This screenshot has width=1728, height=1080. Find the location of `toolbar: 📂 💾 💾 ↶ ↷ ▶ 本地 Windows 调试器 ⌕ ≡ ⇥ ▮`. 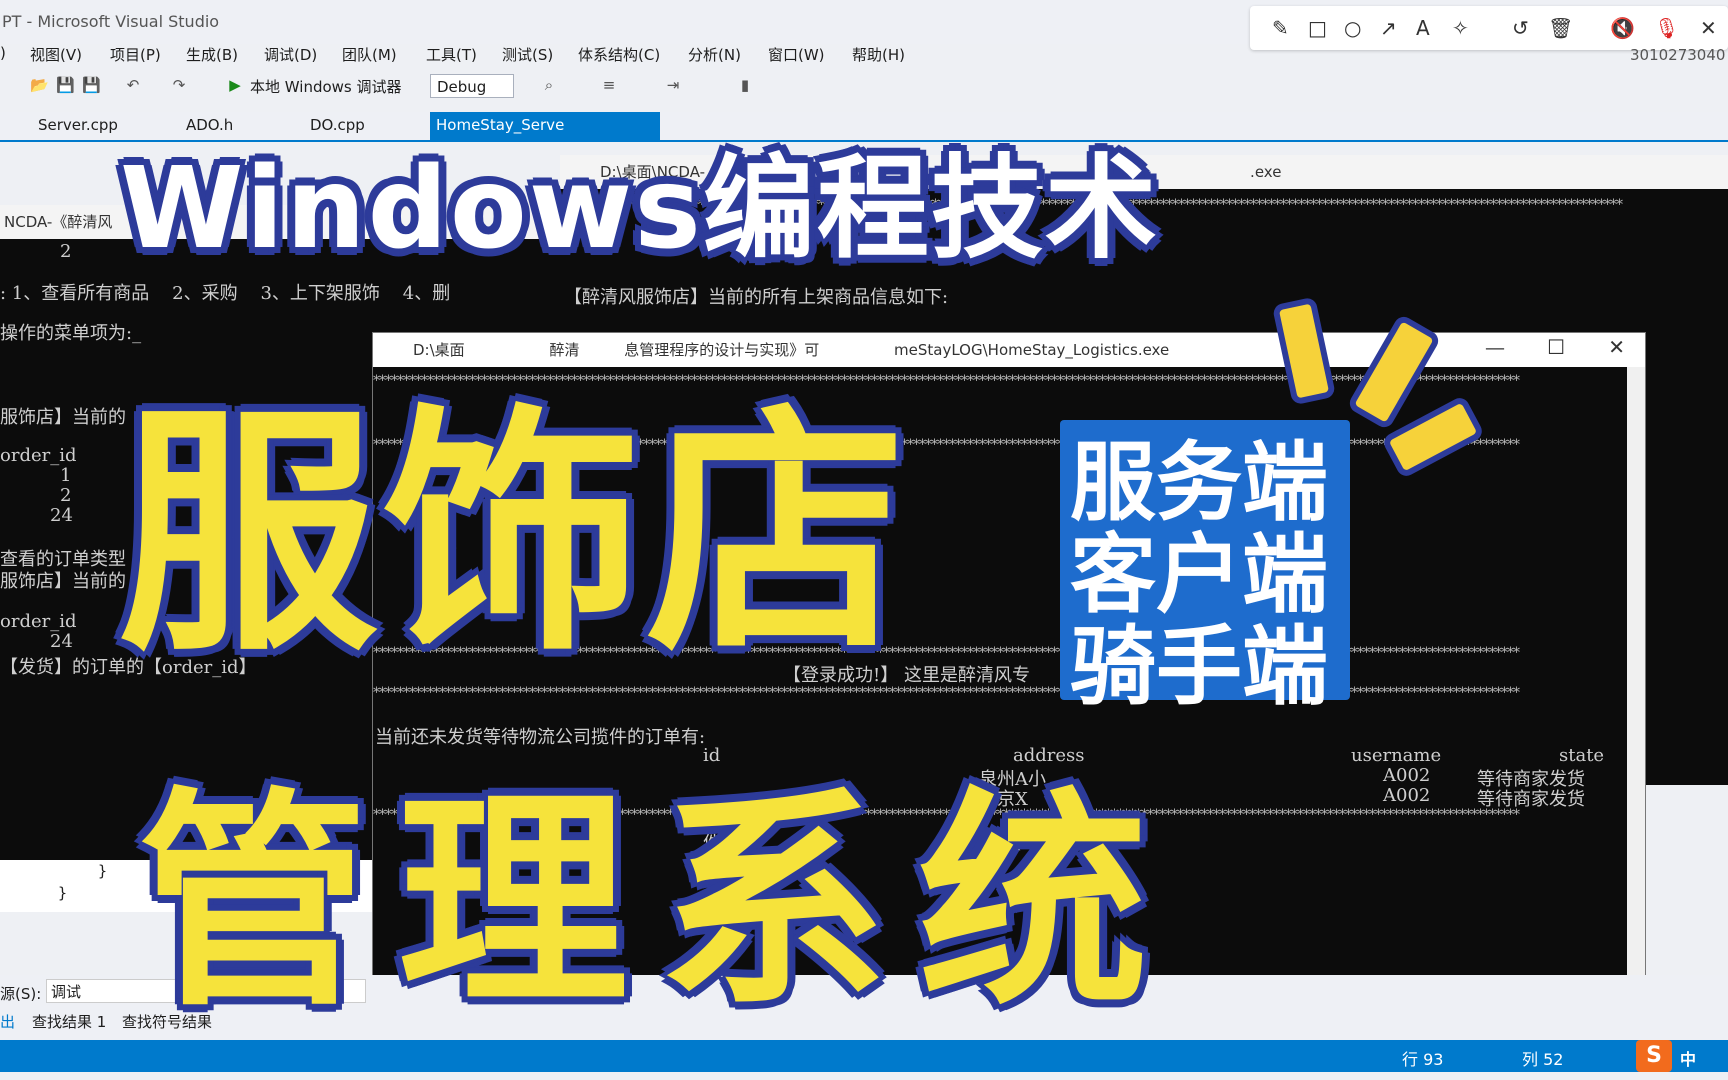

toolbar: 📂 💾 💾 ↶ ↷ ▶ 本地 Windows 调试器 ⌕ ≡ ⇥ ▮ is located at coordinates (864, 87).